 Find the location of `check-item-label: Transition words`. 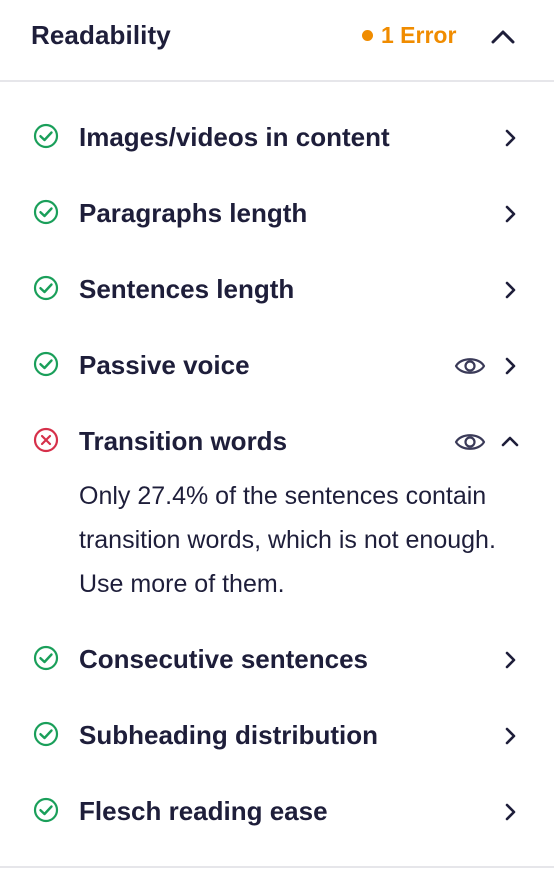

check-item-label: Transition words is located at coordinates (183, 441).